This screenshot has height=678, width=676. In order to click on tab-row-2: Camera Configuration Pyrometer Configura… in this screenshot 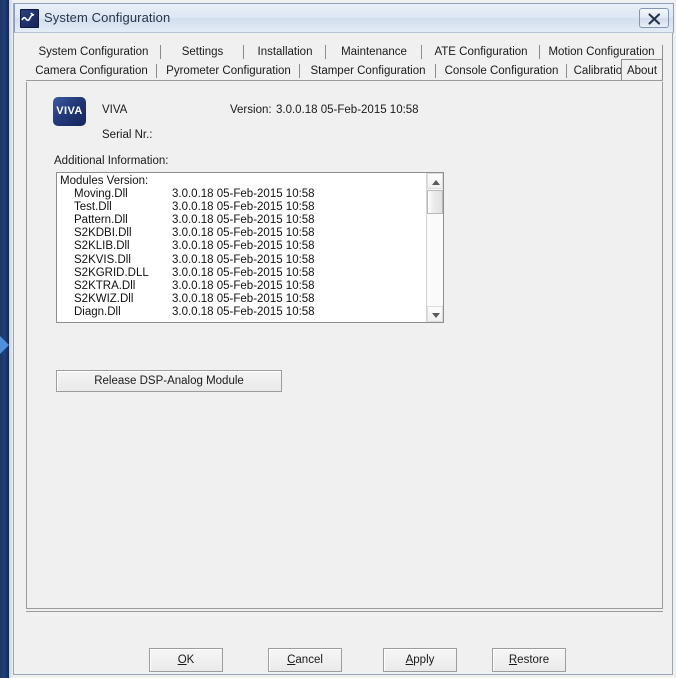, I will do `click(344, 70)`.